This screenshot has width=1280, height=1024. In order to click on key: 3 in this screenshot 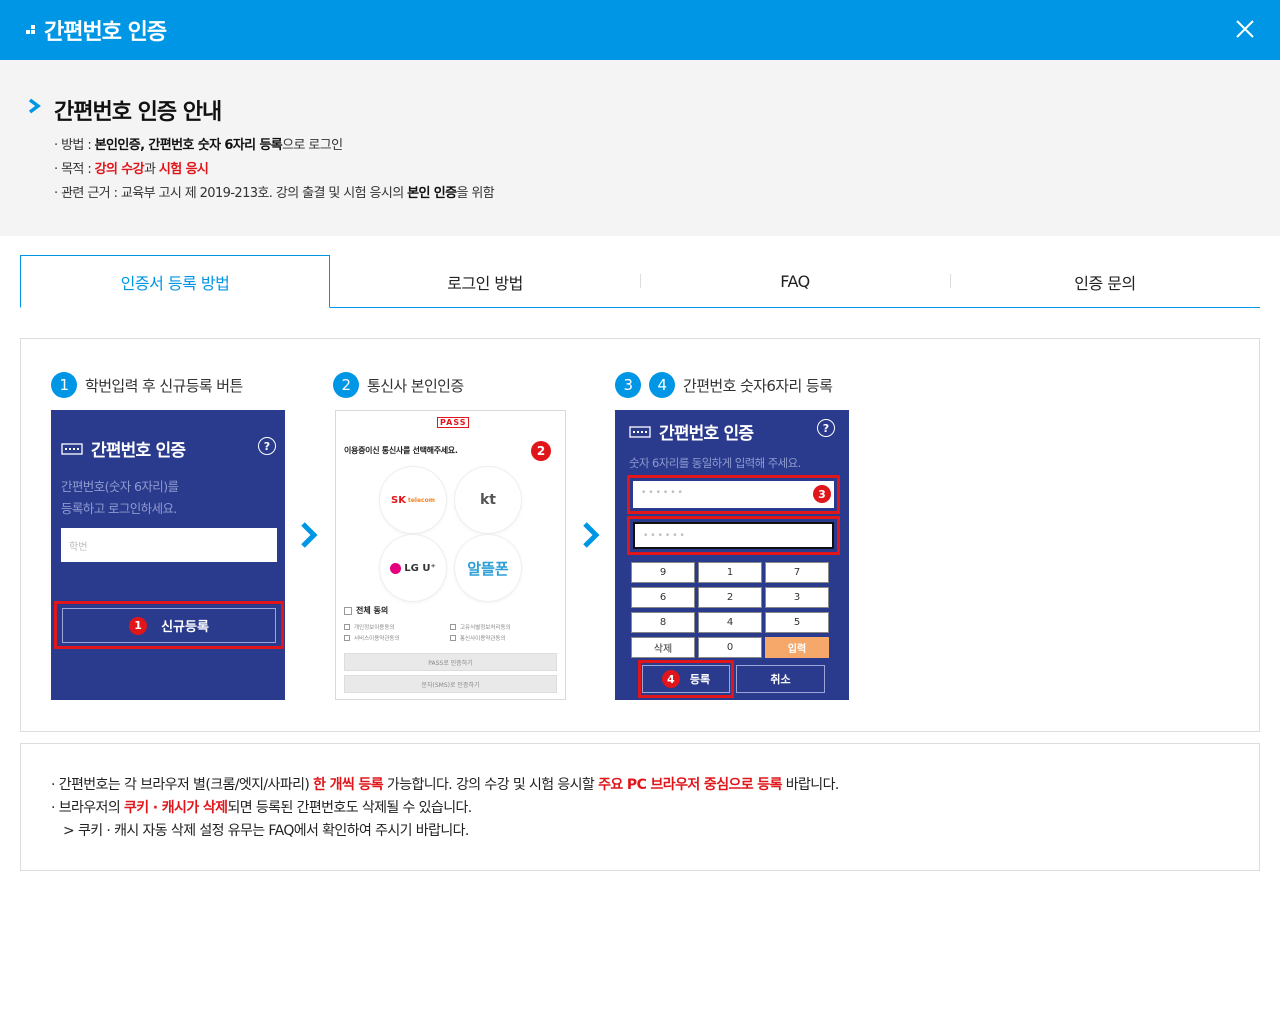, I will do `click(797, 597)`.